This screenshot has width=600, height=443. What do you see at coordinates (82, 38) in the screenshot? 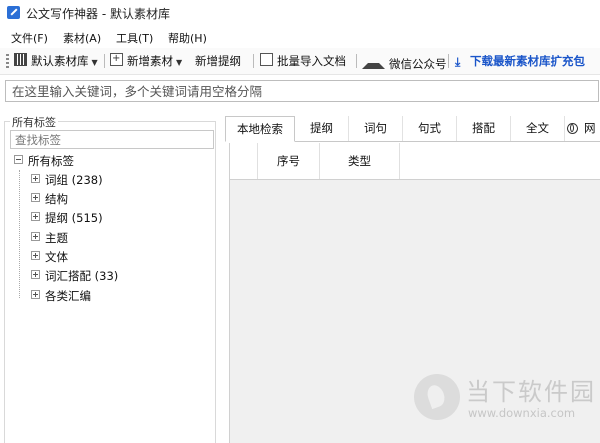
I see `menu-material: 素材(A)` at bounding box center [82, 38].